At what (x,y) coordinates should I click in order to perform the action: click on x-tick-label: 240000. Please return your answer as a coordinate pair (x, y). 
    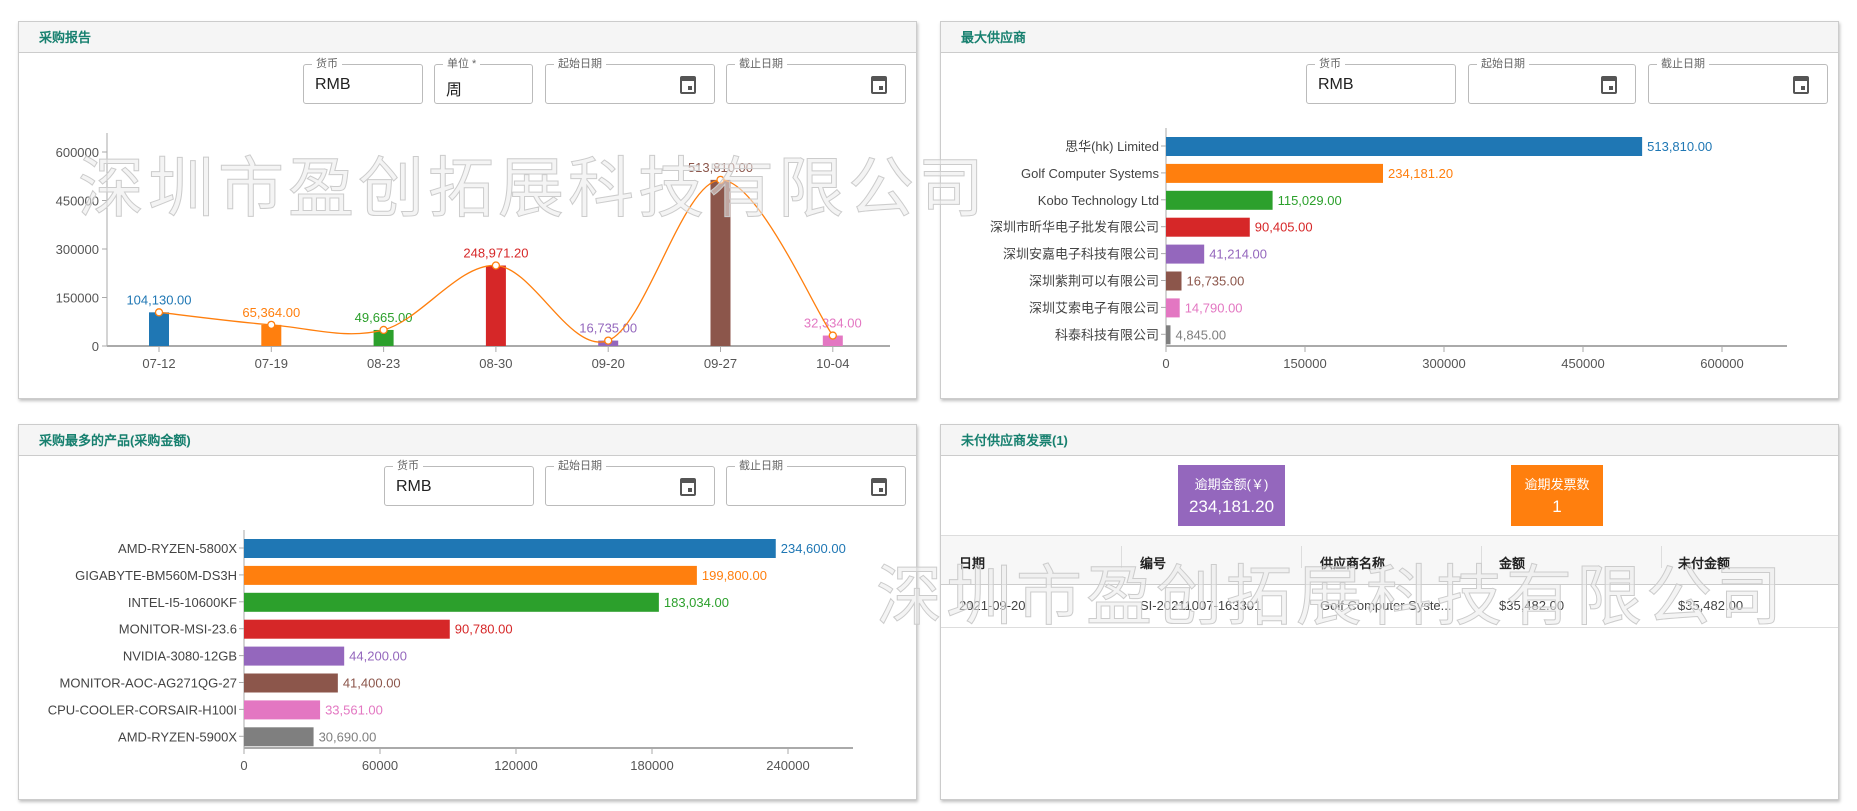
    Looking at the image, I should click on (787, 765).